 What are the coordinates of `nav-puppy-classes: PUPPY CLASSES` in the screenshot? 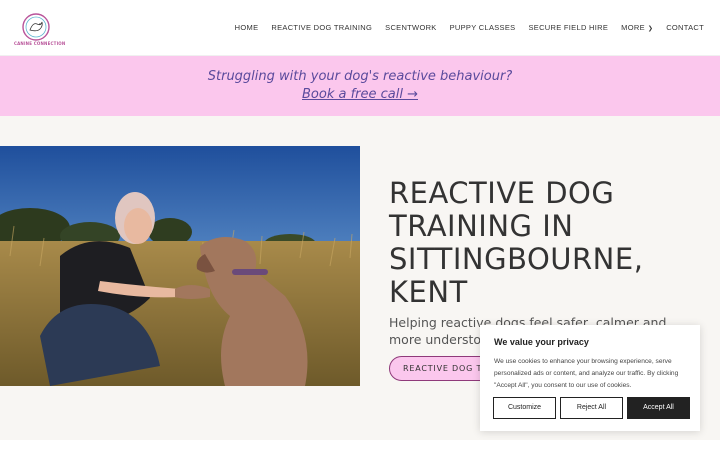 It's located at (483, 27).